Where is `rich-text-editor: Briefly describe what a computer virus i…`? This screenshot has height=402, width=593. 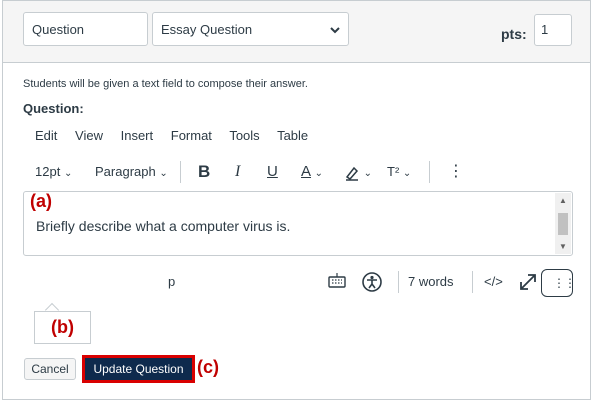
rich-text-editor: Briefly describe what a computer virus i… is located at coordinates (298, 223).